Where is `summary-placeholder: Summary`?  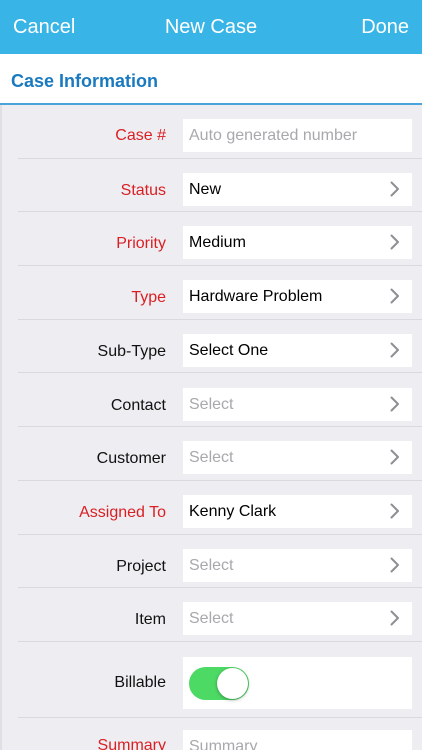
summary-placeholder: Summary is located at coordinates (223, 744).